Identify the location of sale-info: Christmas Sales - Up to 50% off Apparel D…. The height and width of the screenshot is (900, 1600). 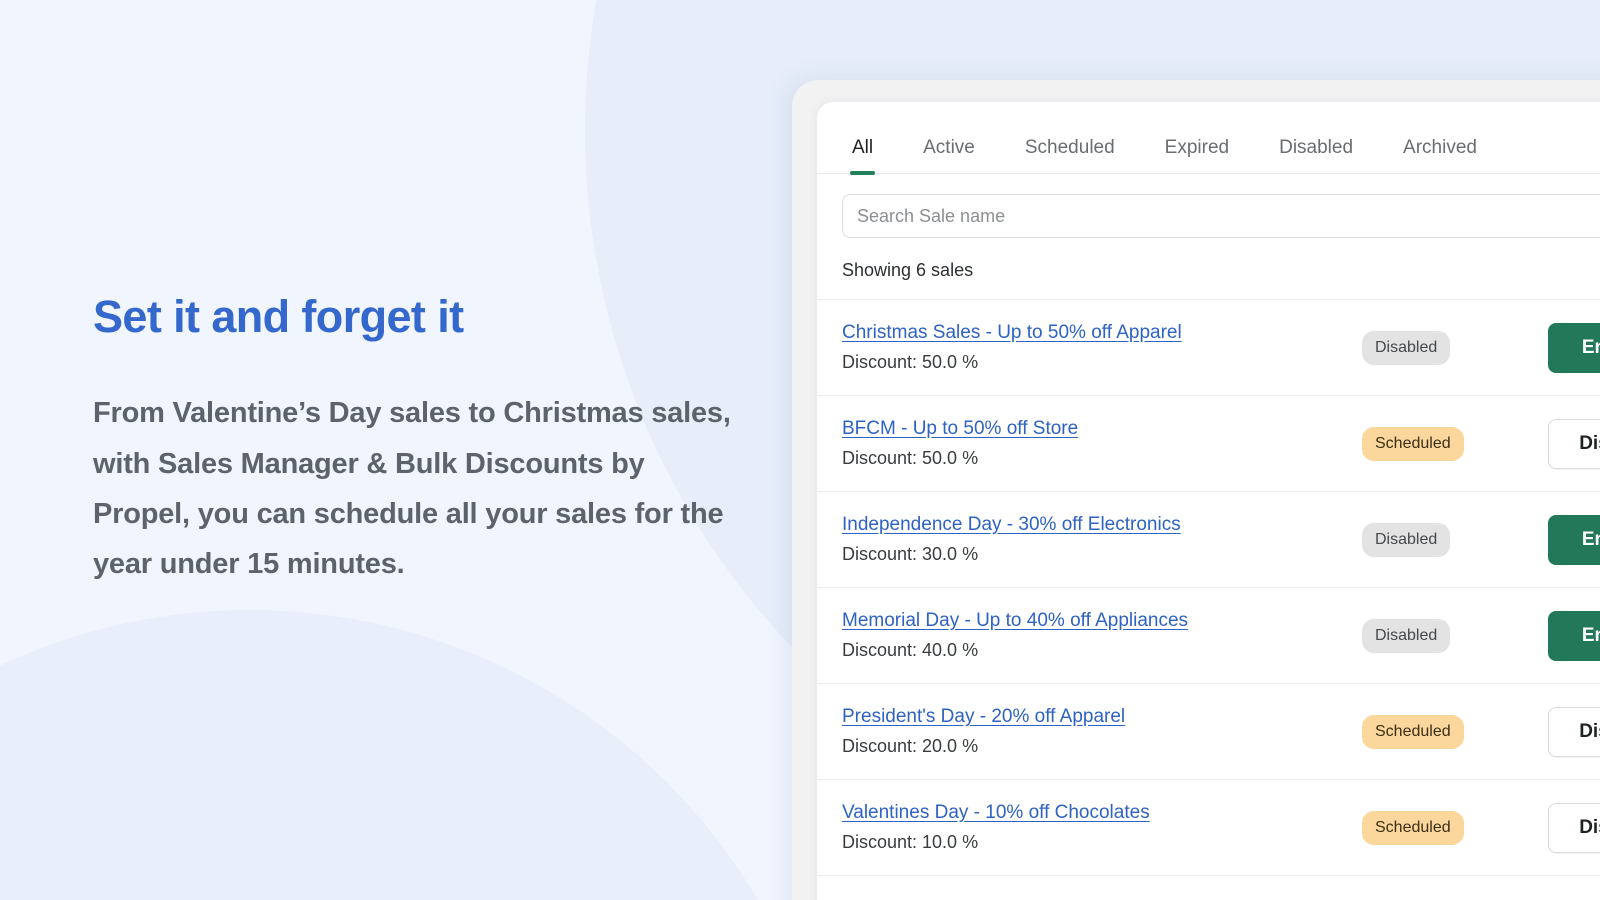
(1102, 347).